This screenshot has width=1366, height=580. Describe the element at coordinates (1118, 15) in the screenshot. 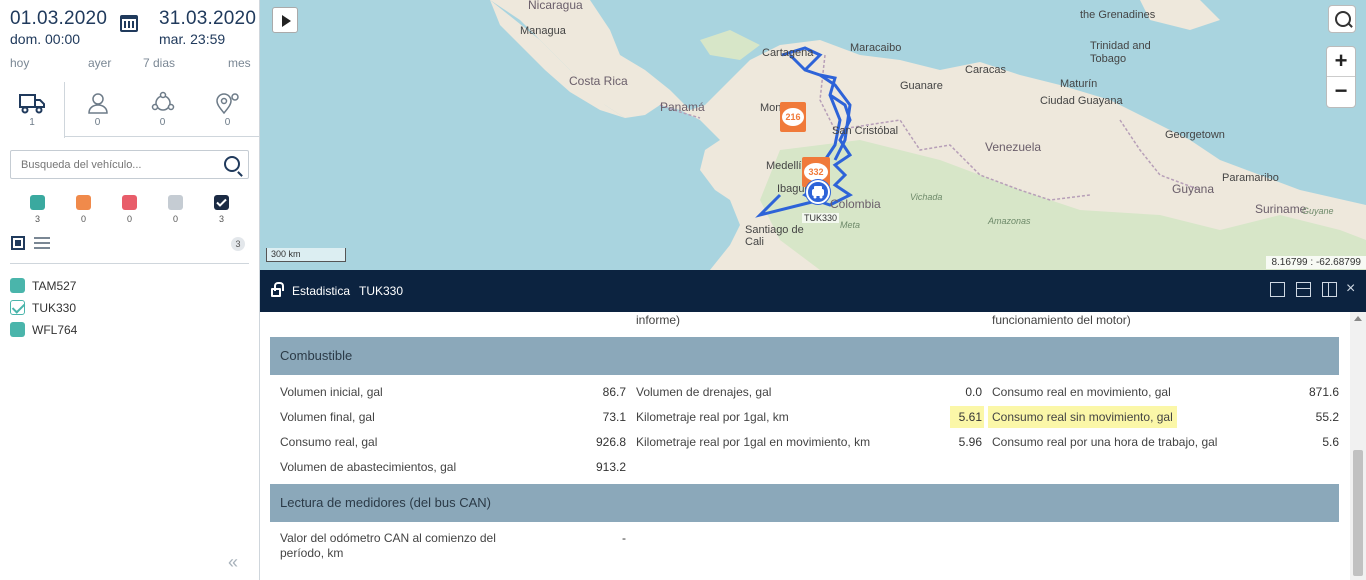

I see `map-label-grenadines: the Grenadines` at that location.